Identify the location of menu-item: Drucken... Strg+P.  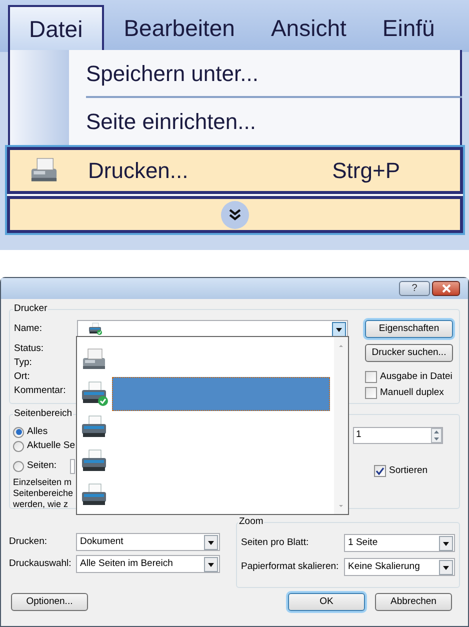
(235, 170).